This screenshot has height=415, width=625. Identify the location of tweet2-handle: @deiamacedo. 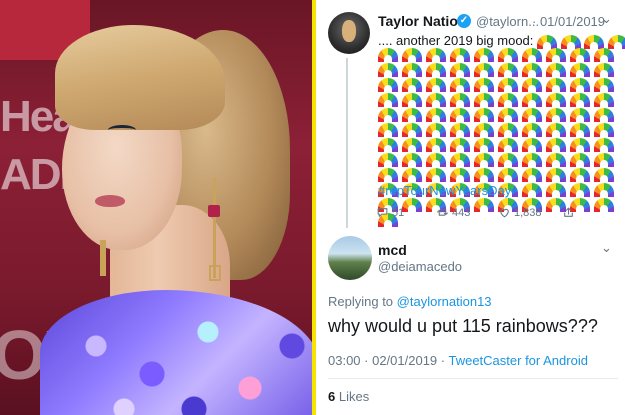
(420, 266).